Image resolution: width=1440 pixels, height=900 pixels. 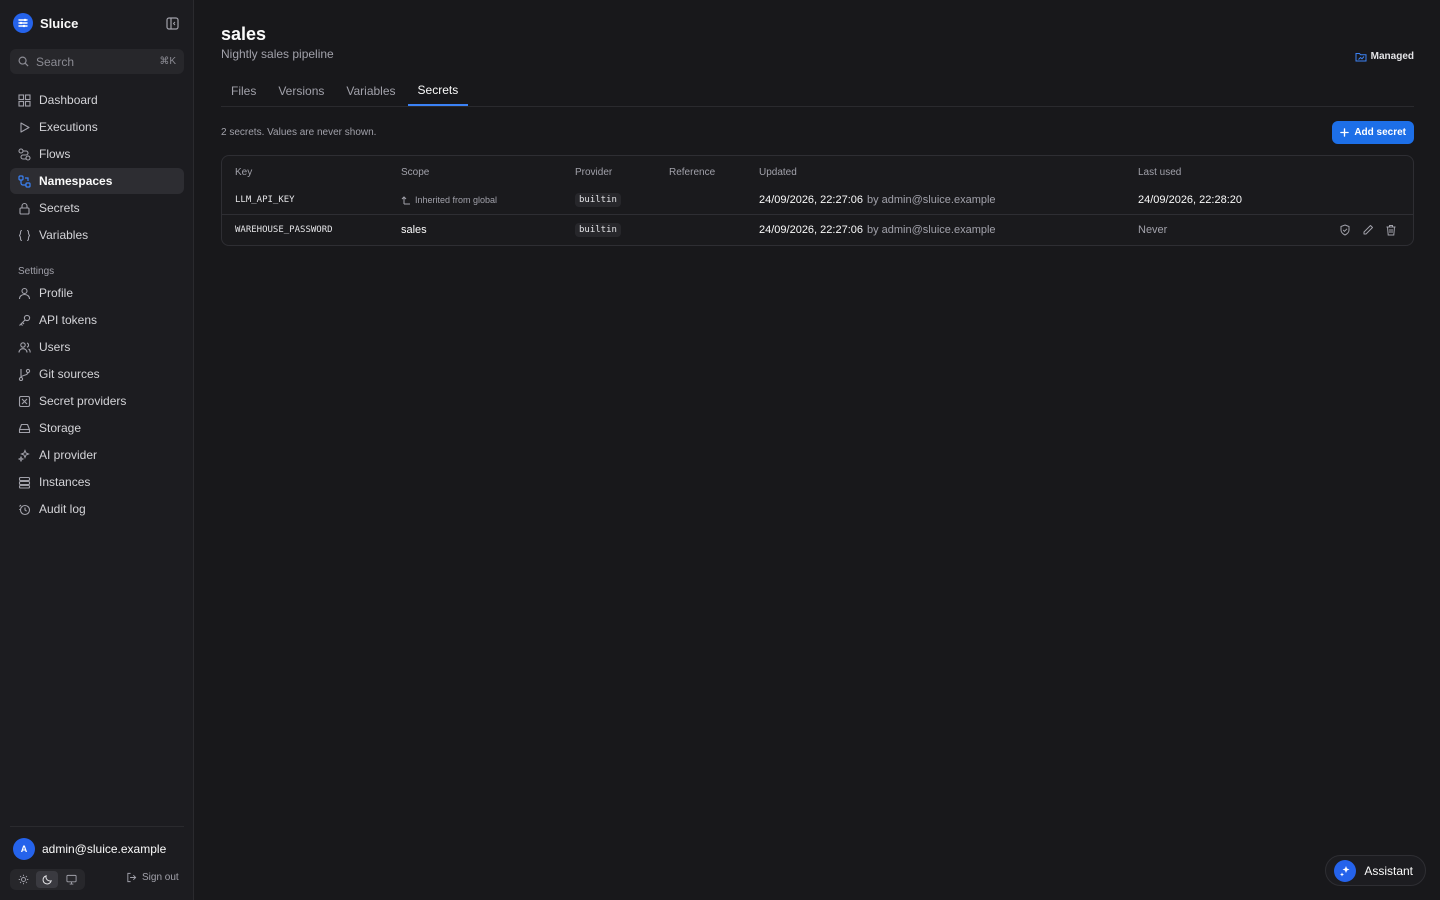 I want to click on namespaces-icon, so click(x=24, y=181).